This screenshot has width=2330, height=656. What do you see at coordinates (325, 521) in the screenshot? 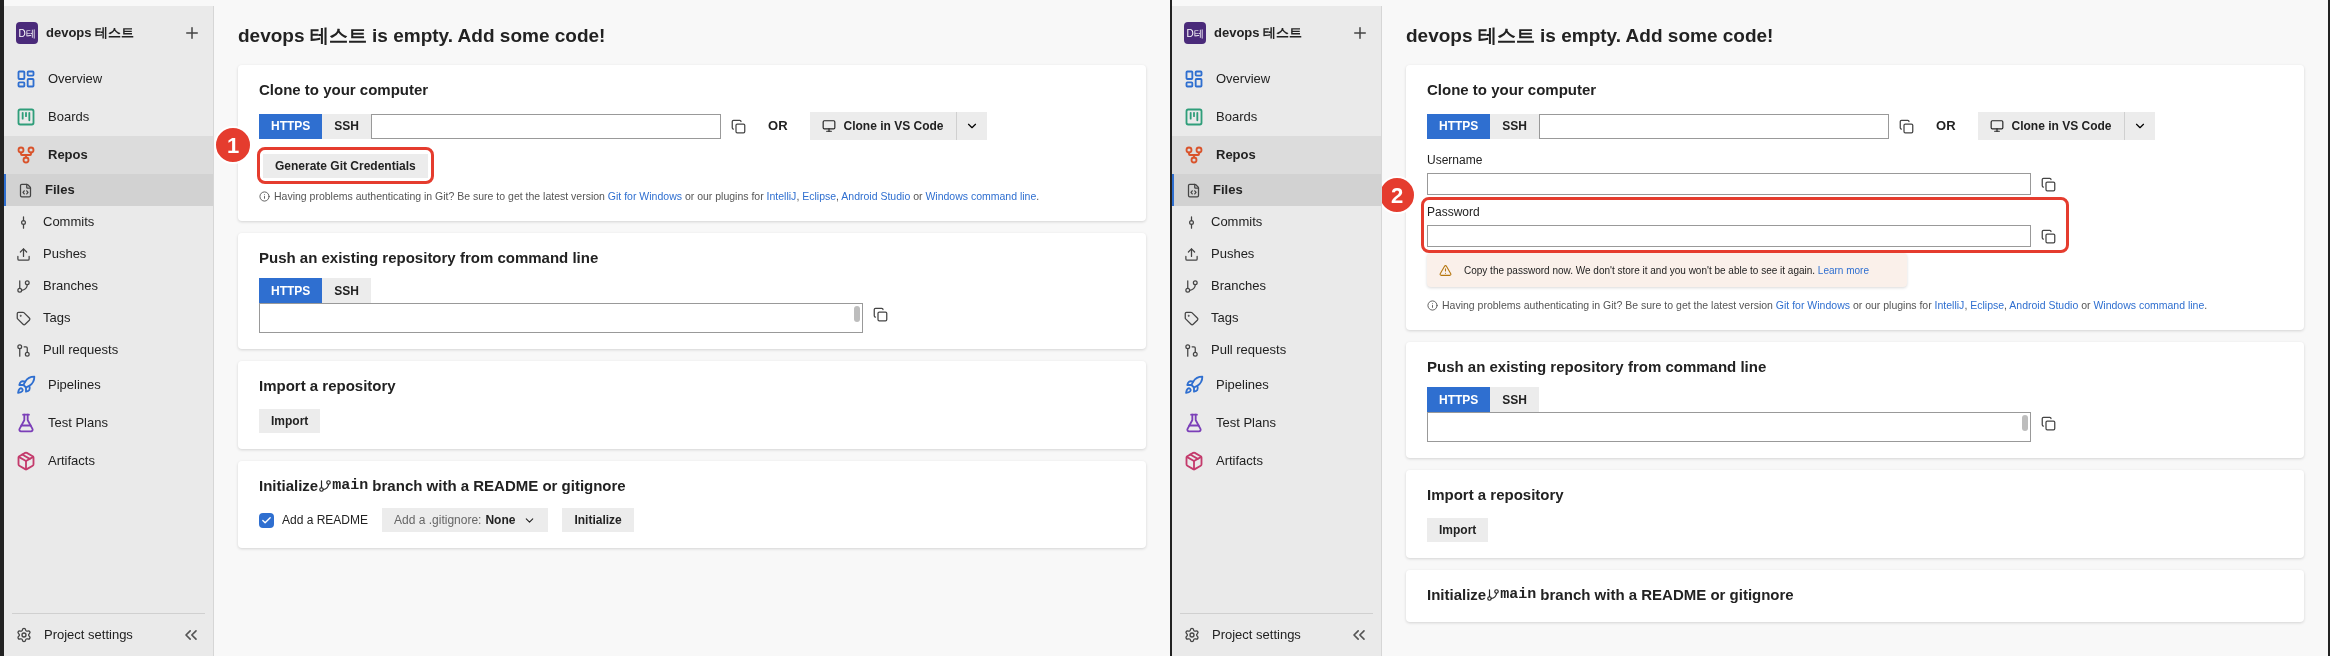
I see `checkbox-label: Add a README` at bounding box center [325, 521].